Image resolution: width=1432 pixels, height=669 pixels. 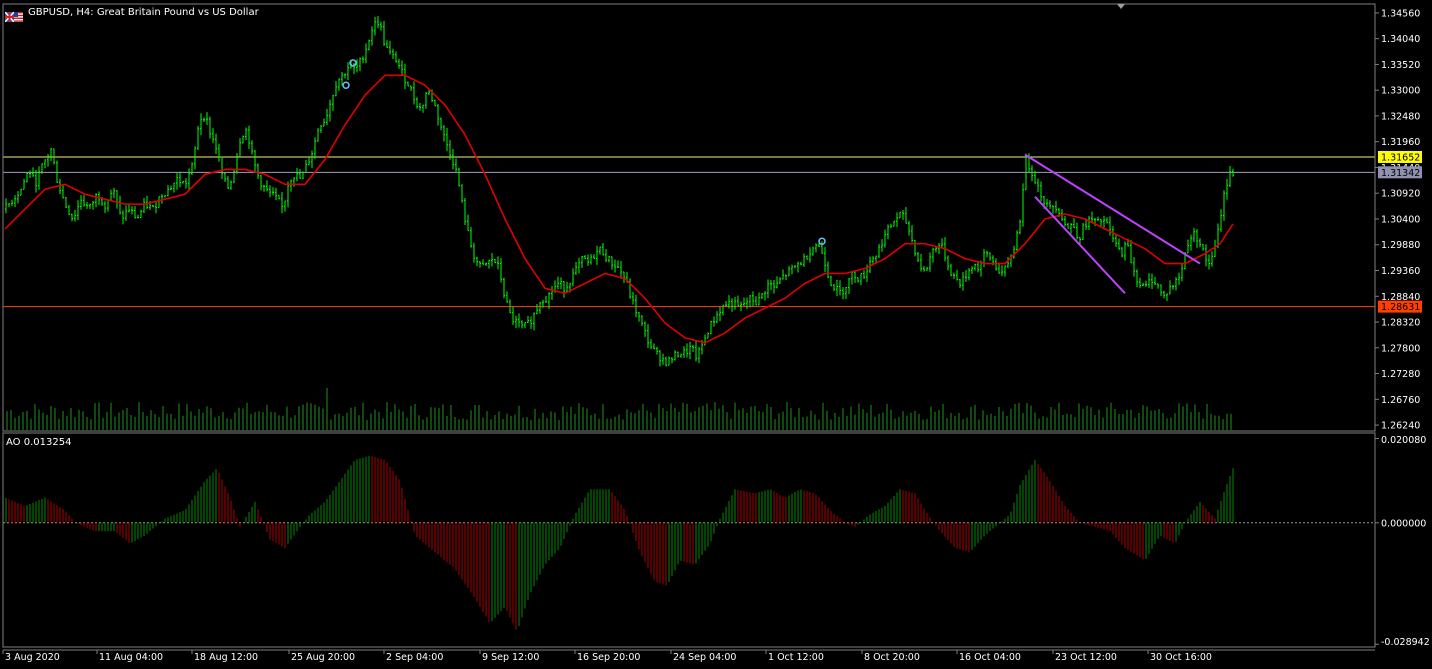 I want to click on time-axis-label: 9 Sep 12:00, so click(x=510, y=657).